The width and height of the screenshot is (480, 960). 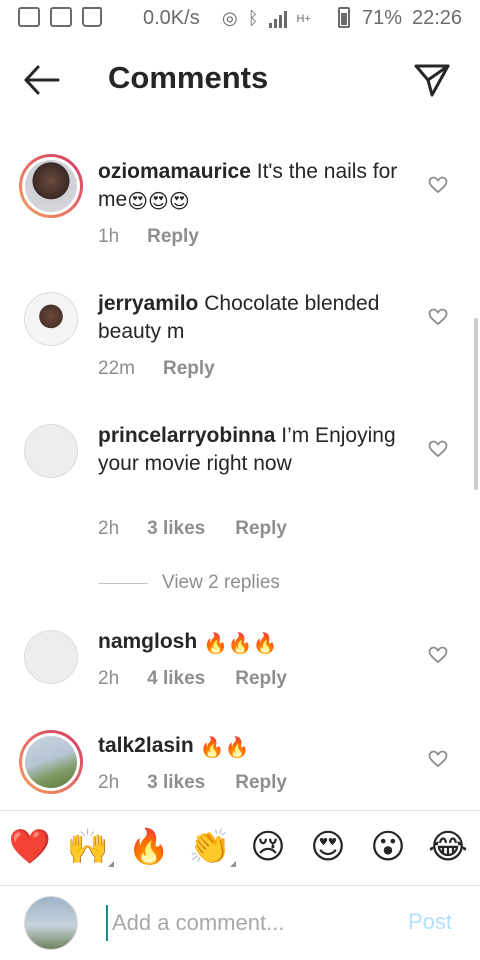 I want to click on back-button, so click(x=42, y=80).